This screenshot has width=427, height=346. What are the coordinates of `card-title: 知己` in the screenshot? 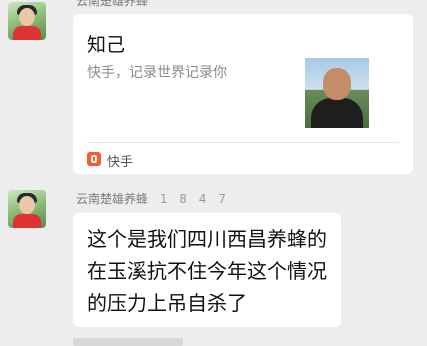 It's located at (106, 45).